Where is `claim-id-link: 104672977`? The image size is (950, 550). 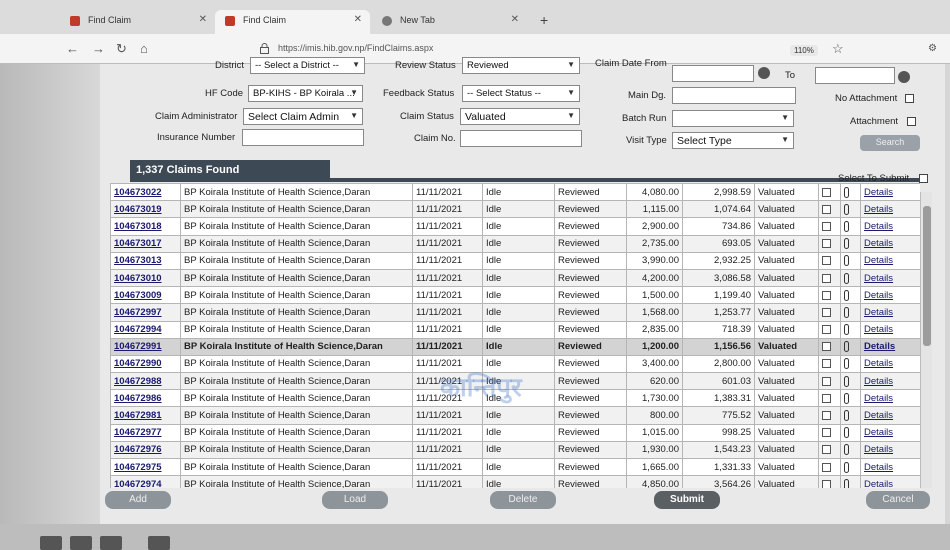 claim-id-link: 104672977 is located at coordinates (145, 432).